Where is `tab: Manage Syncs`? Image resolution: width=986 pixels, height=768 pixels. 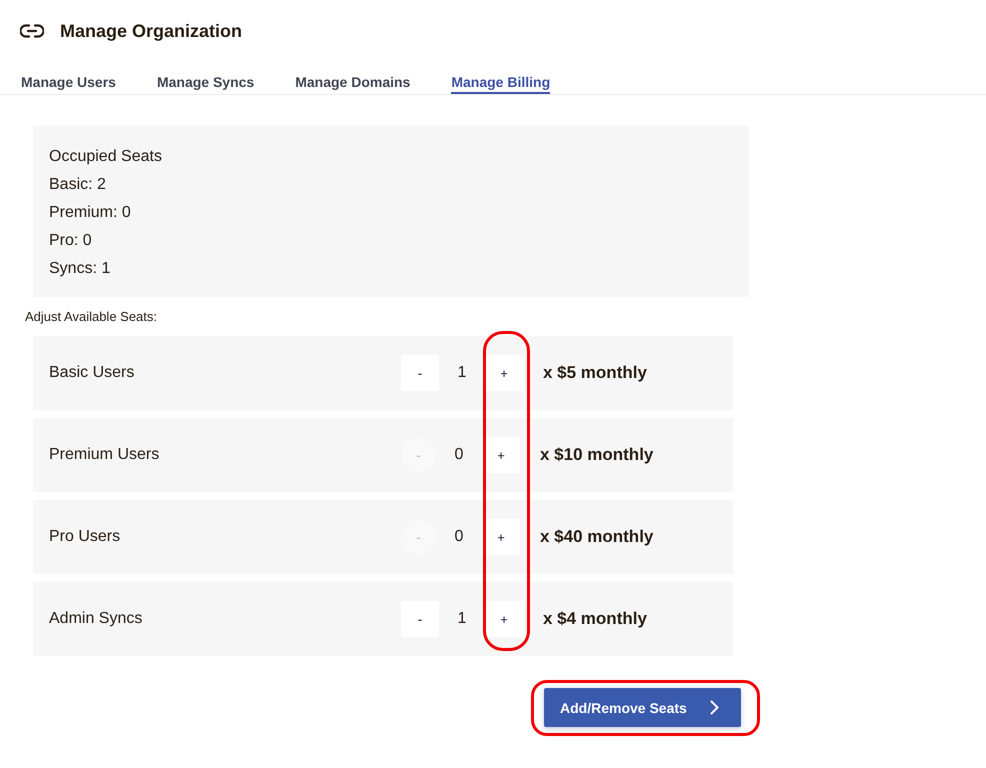
tab: Manage Syncs is located at coordinates (205, 84).